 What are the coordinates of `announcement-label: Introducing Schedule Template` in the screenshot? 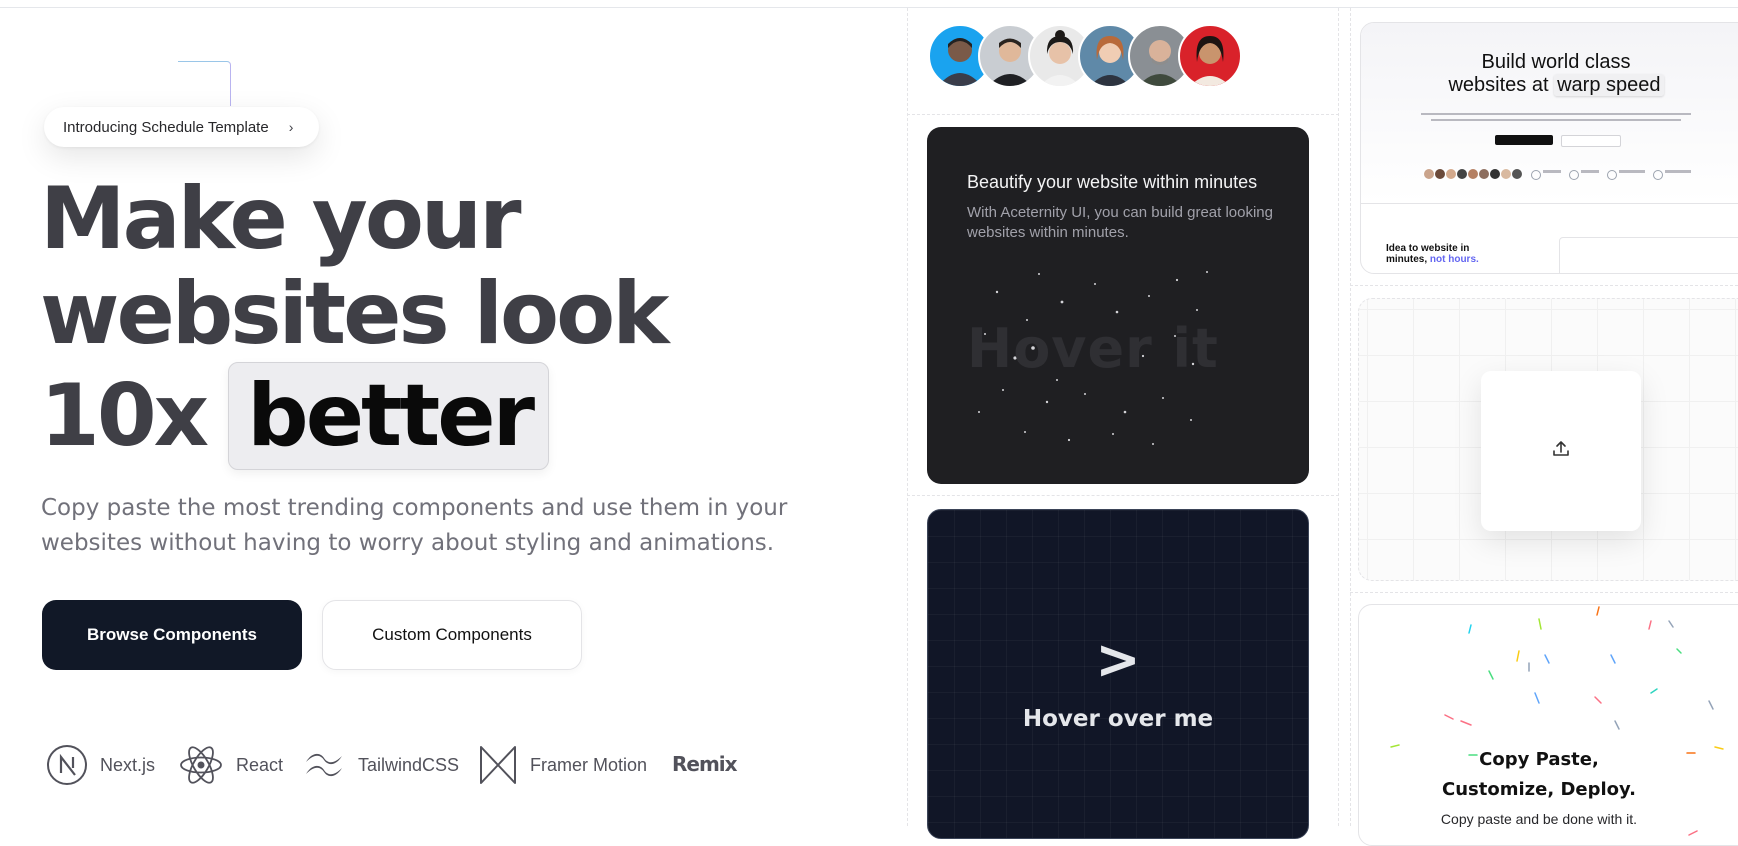 It's located at (166, 127).